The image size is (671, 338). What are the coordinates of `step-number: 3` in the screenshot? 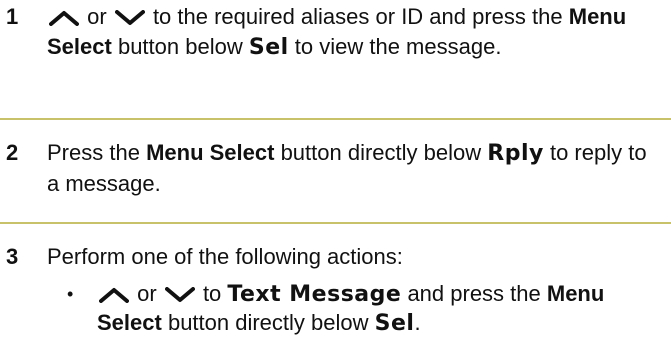 It's located at (12, 256).